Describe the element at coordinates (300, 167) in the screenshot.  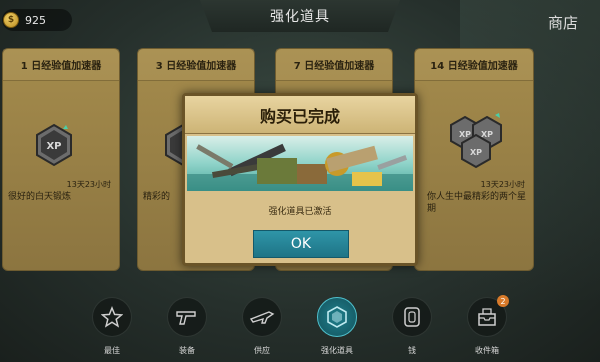
I see `weapons-illustration` at that location.